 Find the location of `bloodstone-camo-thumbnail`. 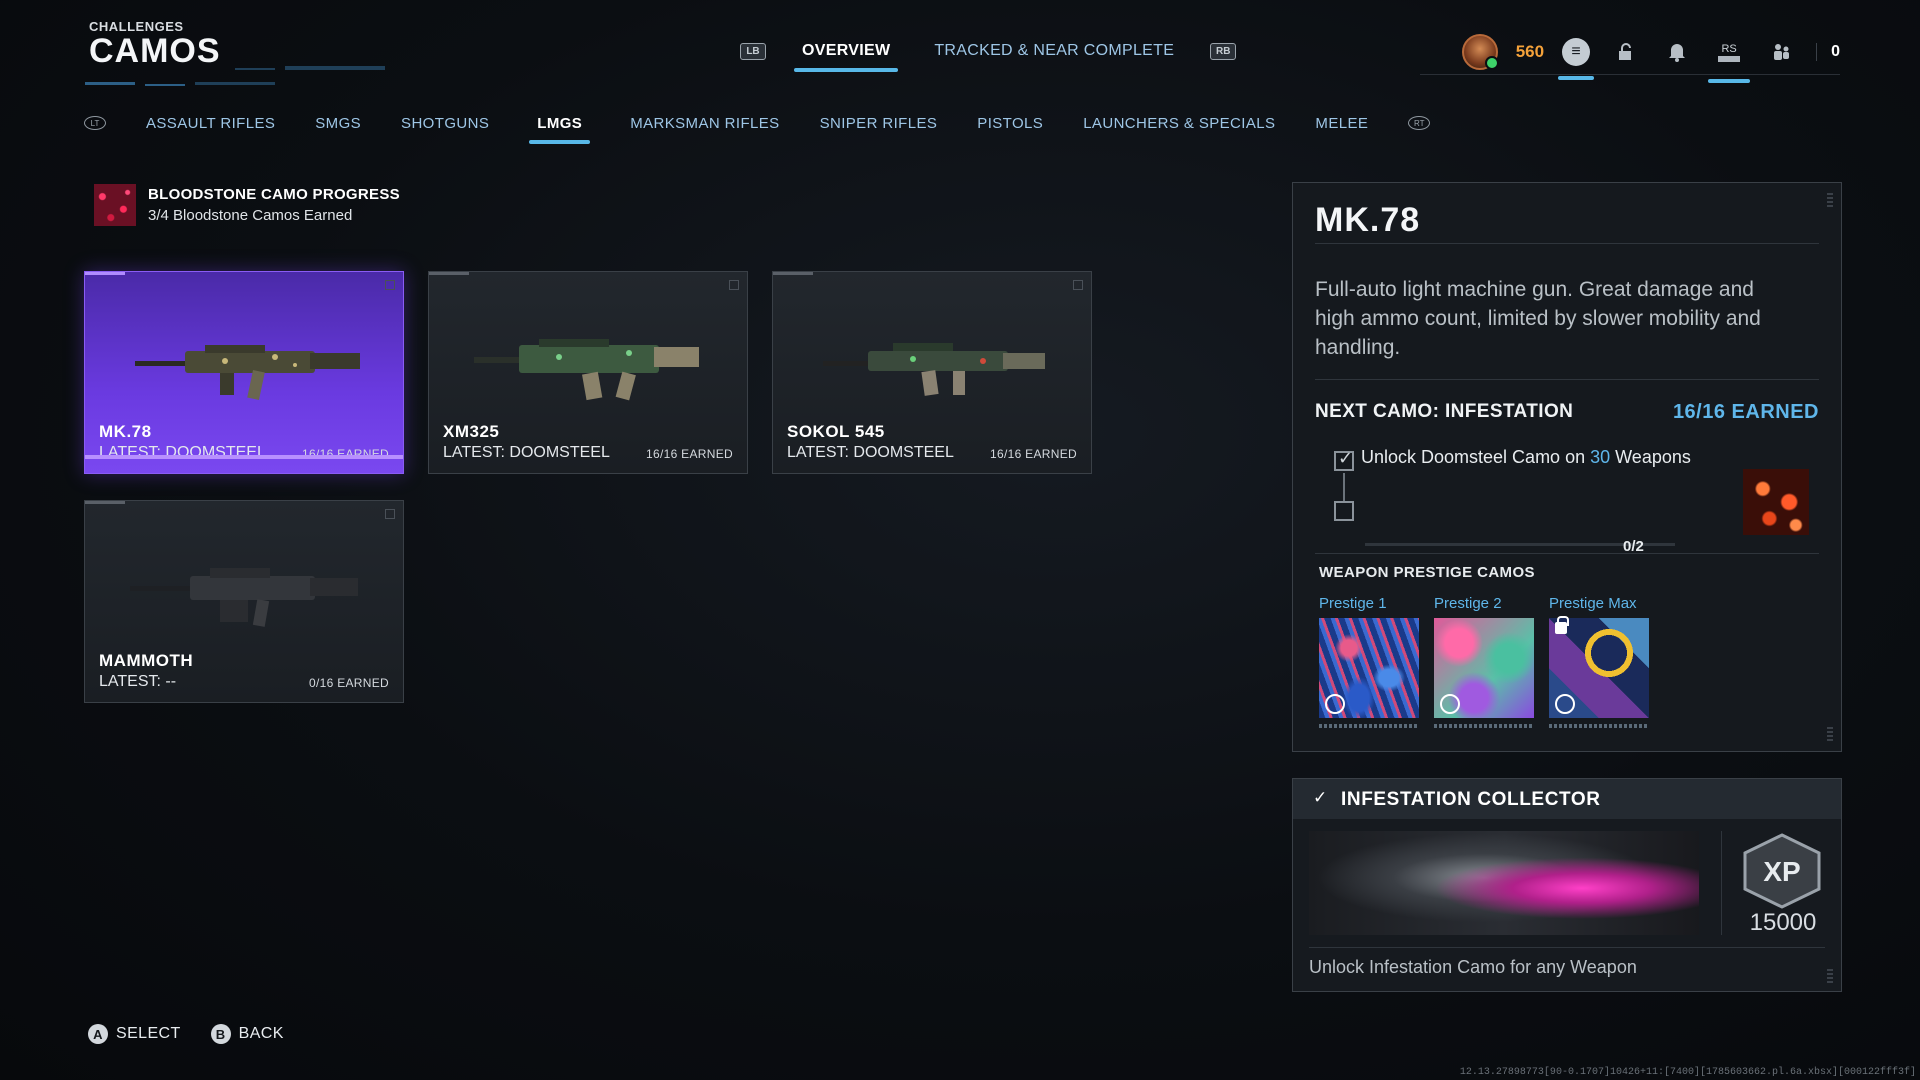

bloodstone-camo-thumbnail is located at coordinates (115, 205).